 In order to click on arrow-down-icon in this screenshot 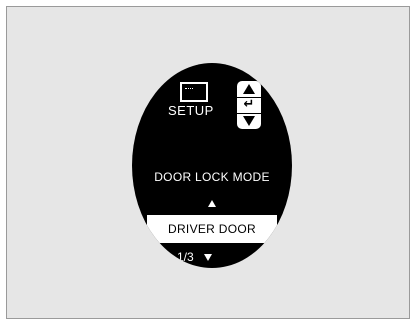, I will do `click(249, 121)`.